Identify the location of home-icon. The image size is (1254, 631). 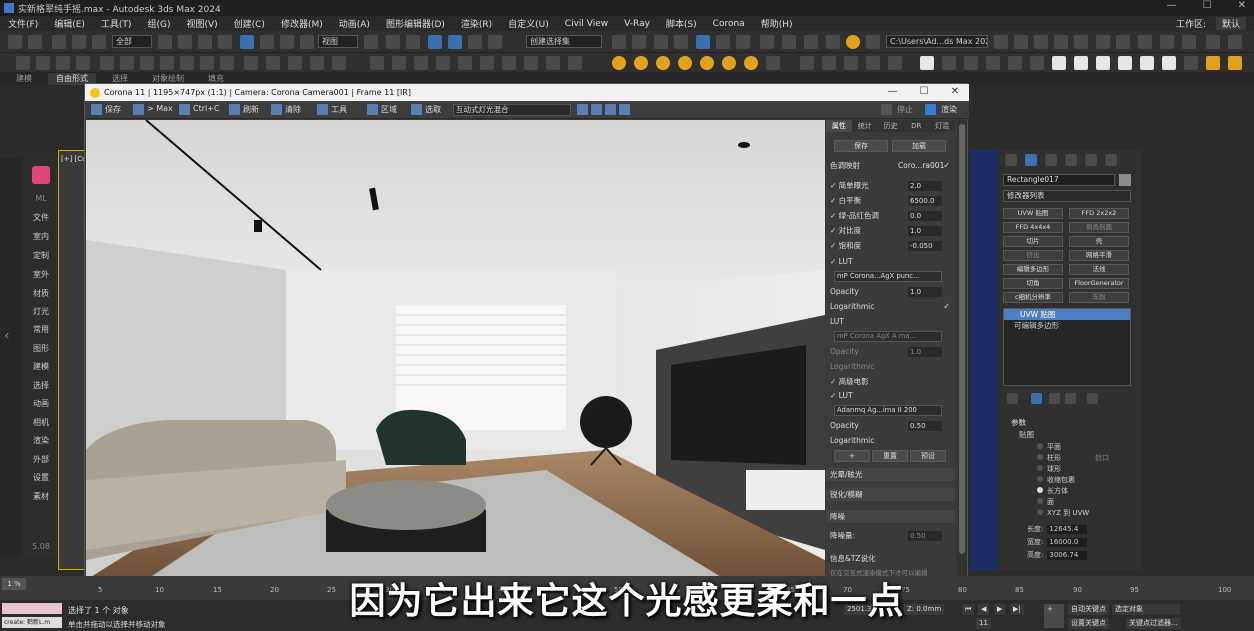
(1103, 63).